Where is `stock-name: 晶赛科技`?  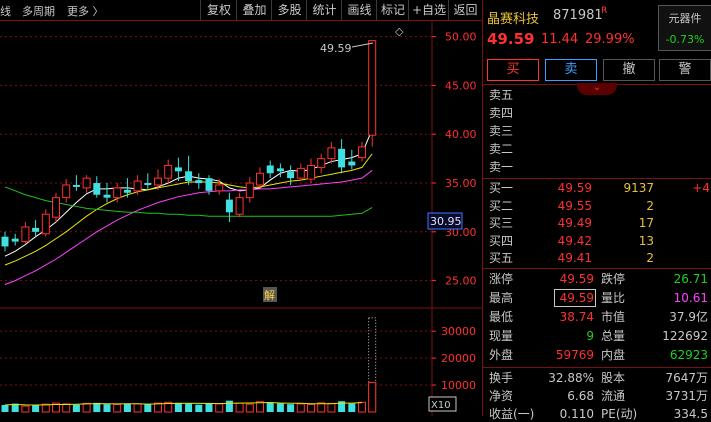
stock-name: 晶赛科技 is located at coordinates (513, 19).